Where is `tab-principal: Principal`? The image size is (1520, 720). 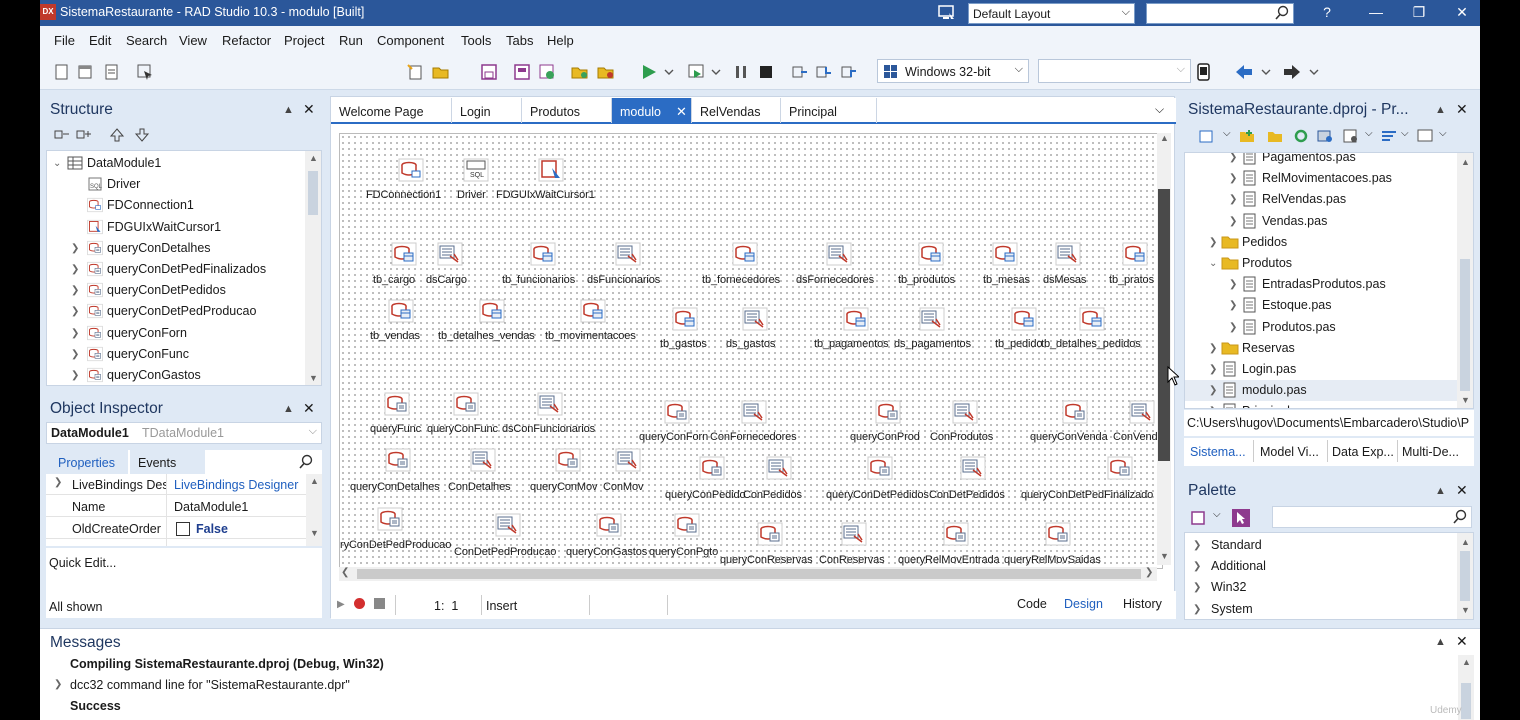 tab-principal: Principal is located at coordinates (829, 110).